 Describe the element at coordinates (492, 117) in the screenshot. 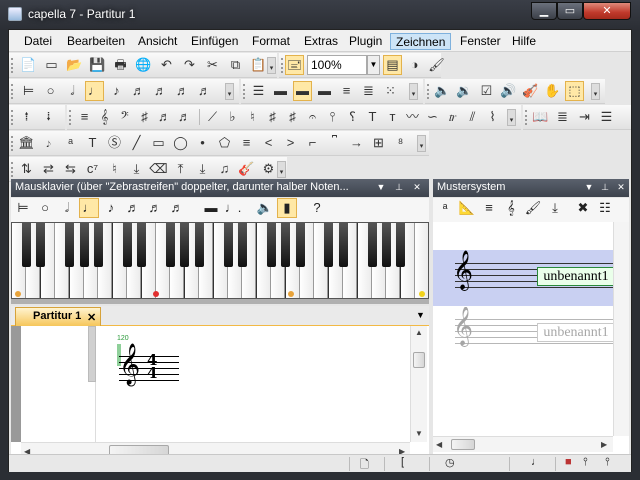

I see `ornament-icon: ⌇` at that location.